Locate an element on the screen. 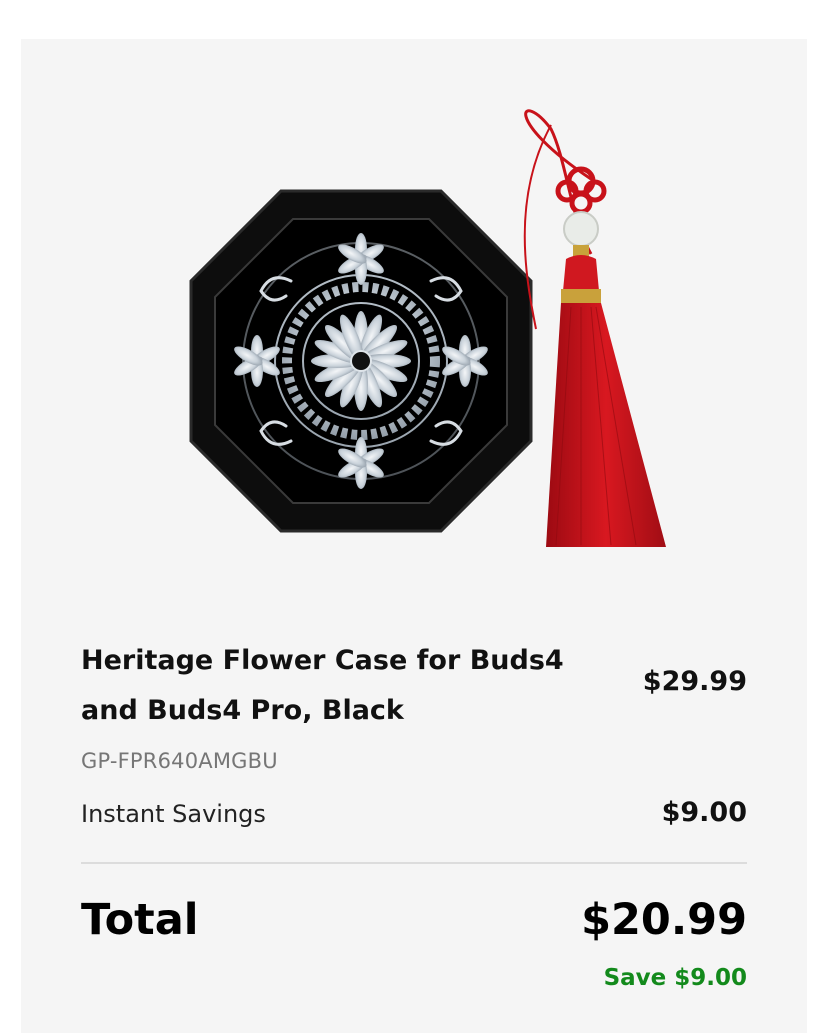 The height and width of the screenshot is (1033, 828). tassel-ornament is located at coordinates (594, 328).